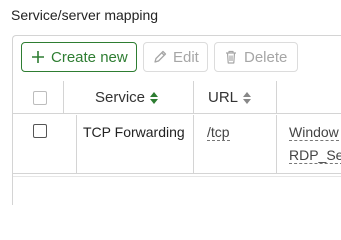 Image resolution: width=341 pixels, height=240 pixels. I want to click on trash-icon, so click(231, 57).